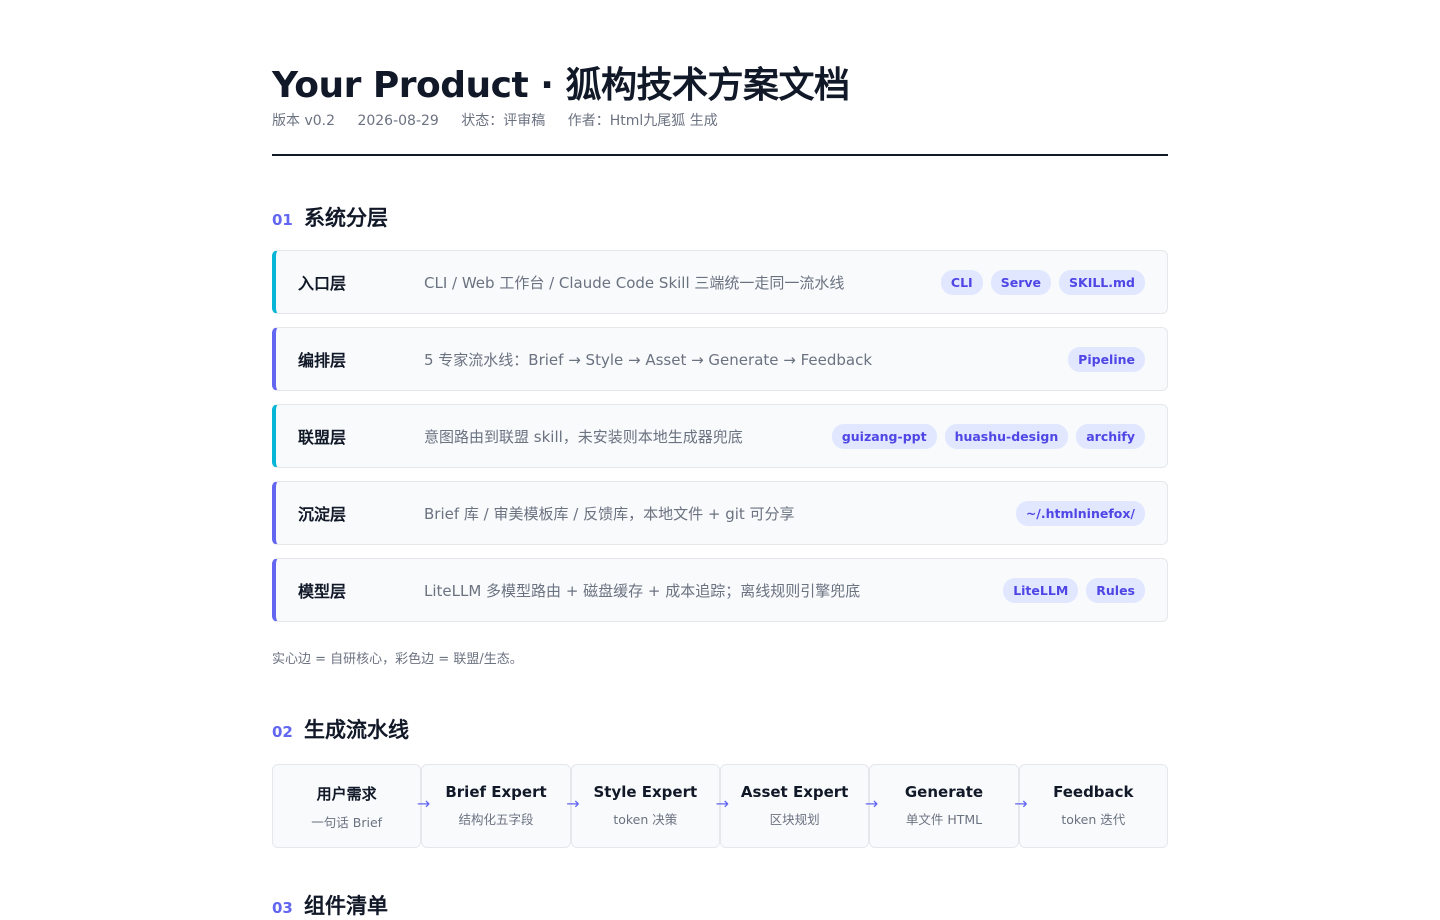 Image resolution: width=1440 pixels, height=920 pixels. What do you see at coordinates (961, 282) in the screenshot?
I see `tag-badge: CLI` at bounding box center [961, 282].